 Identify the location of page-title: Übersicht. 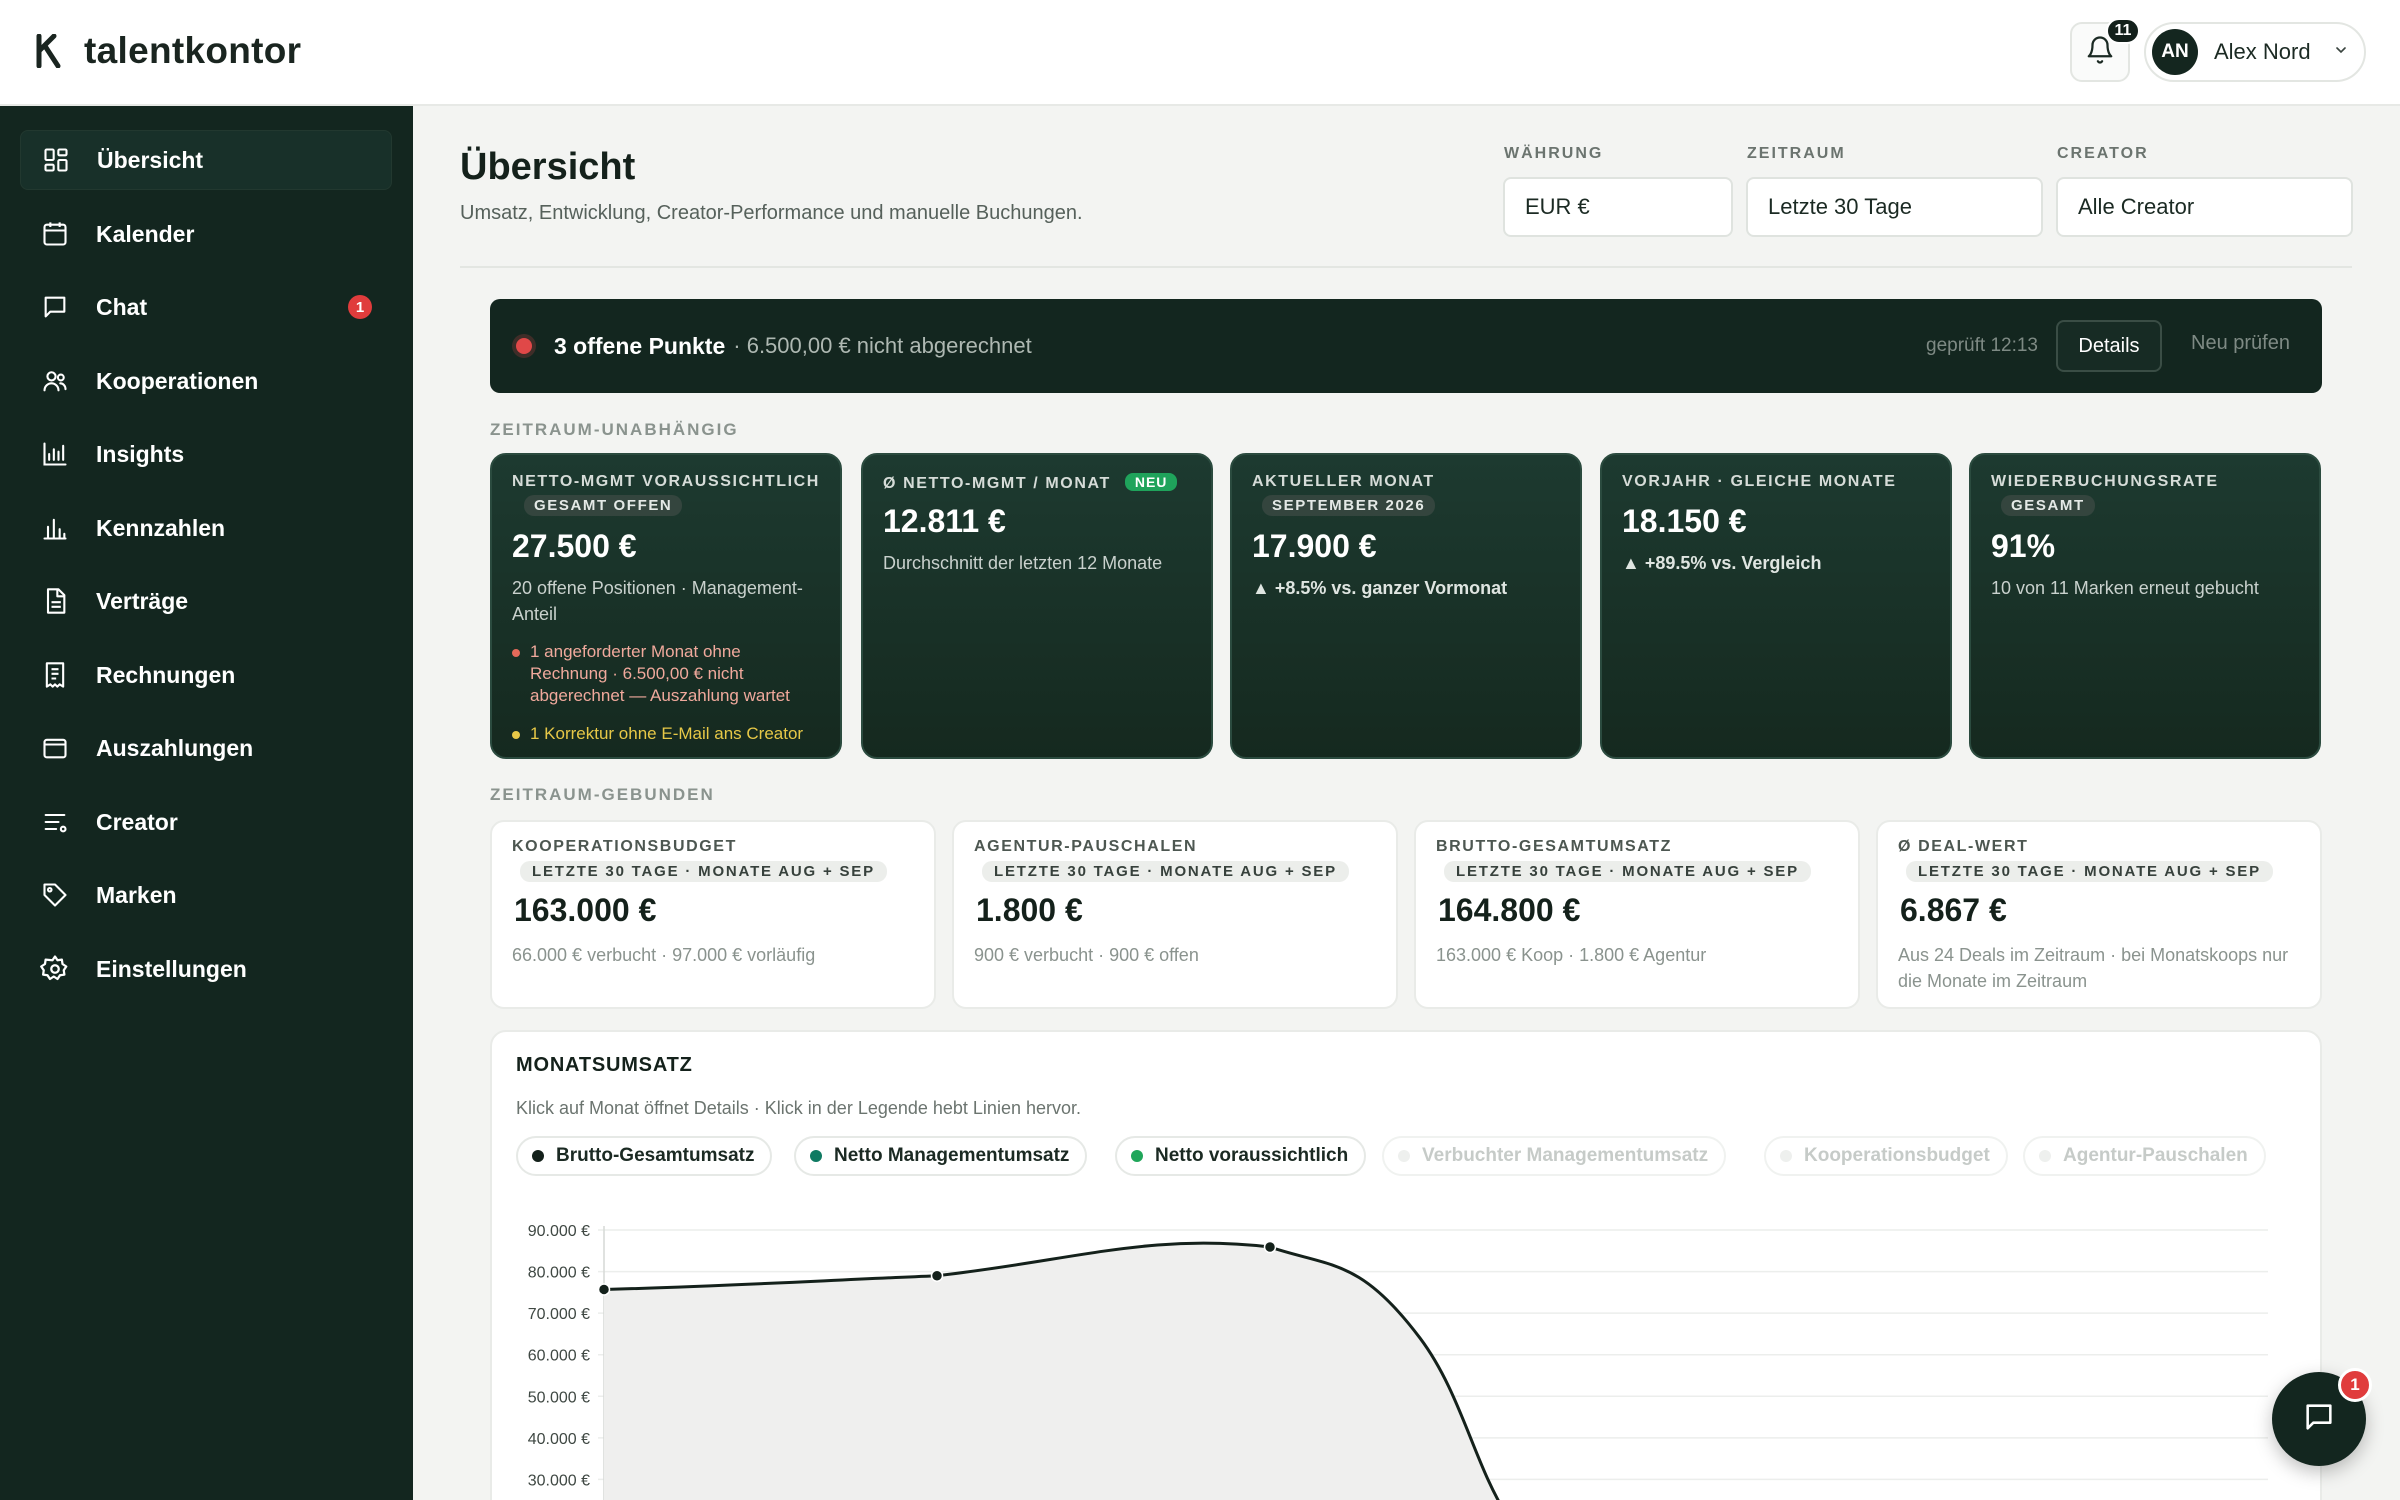
(548, 167).